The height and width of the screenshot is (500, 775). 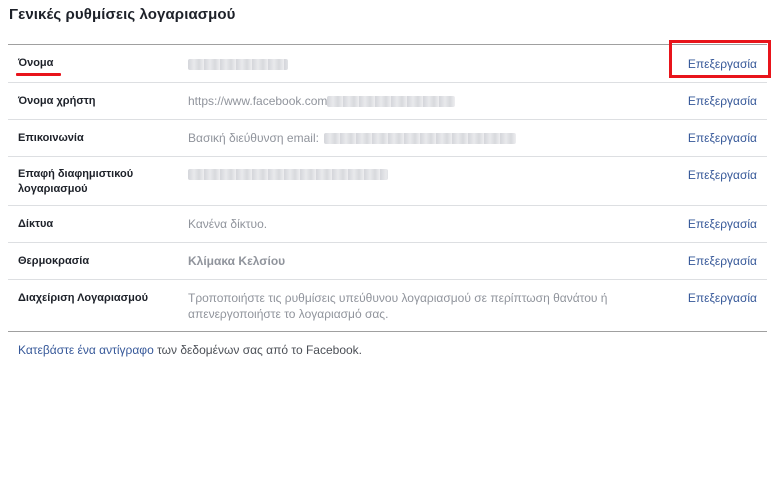 I want to click on row-value-ad-contact, so click(x=408, y=174).